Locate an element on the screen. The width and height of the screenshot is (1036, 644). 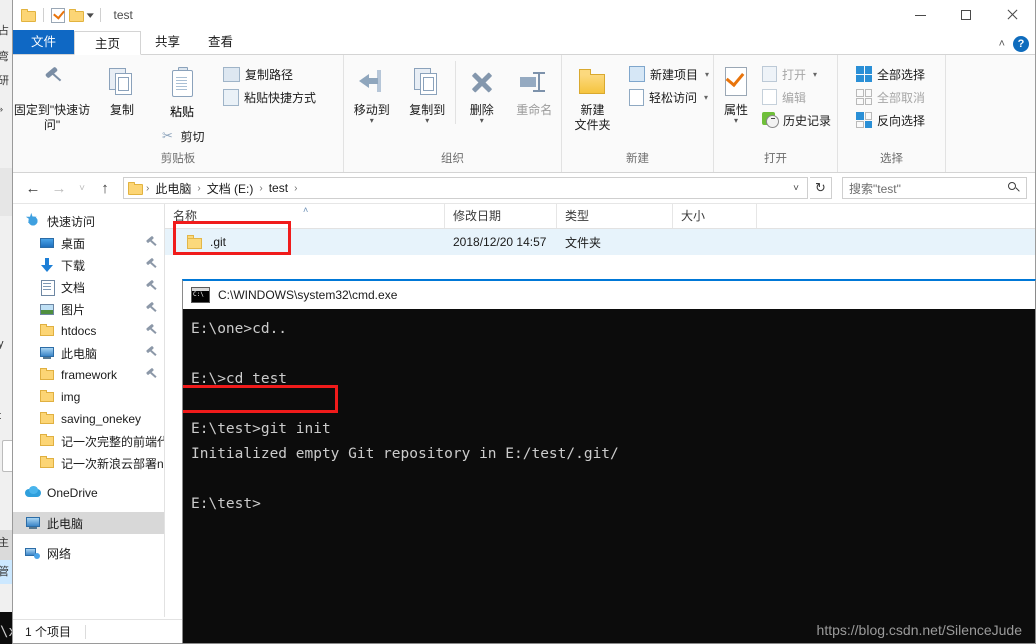
button-label: 剪切 is located at coordinates (192, 136).